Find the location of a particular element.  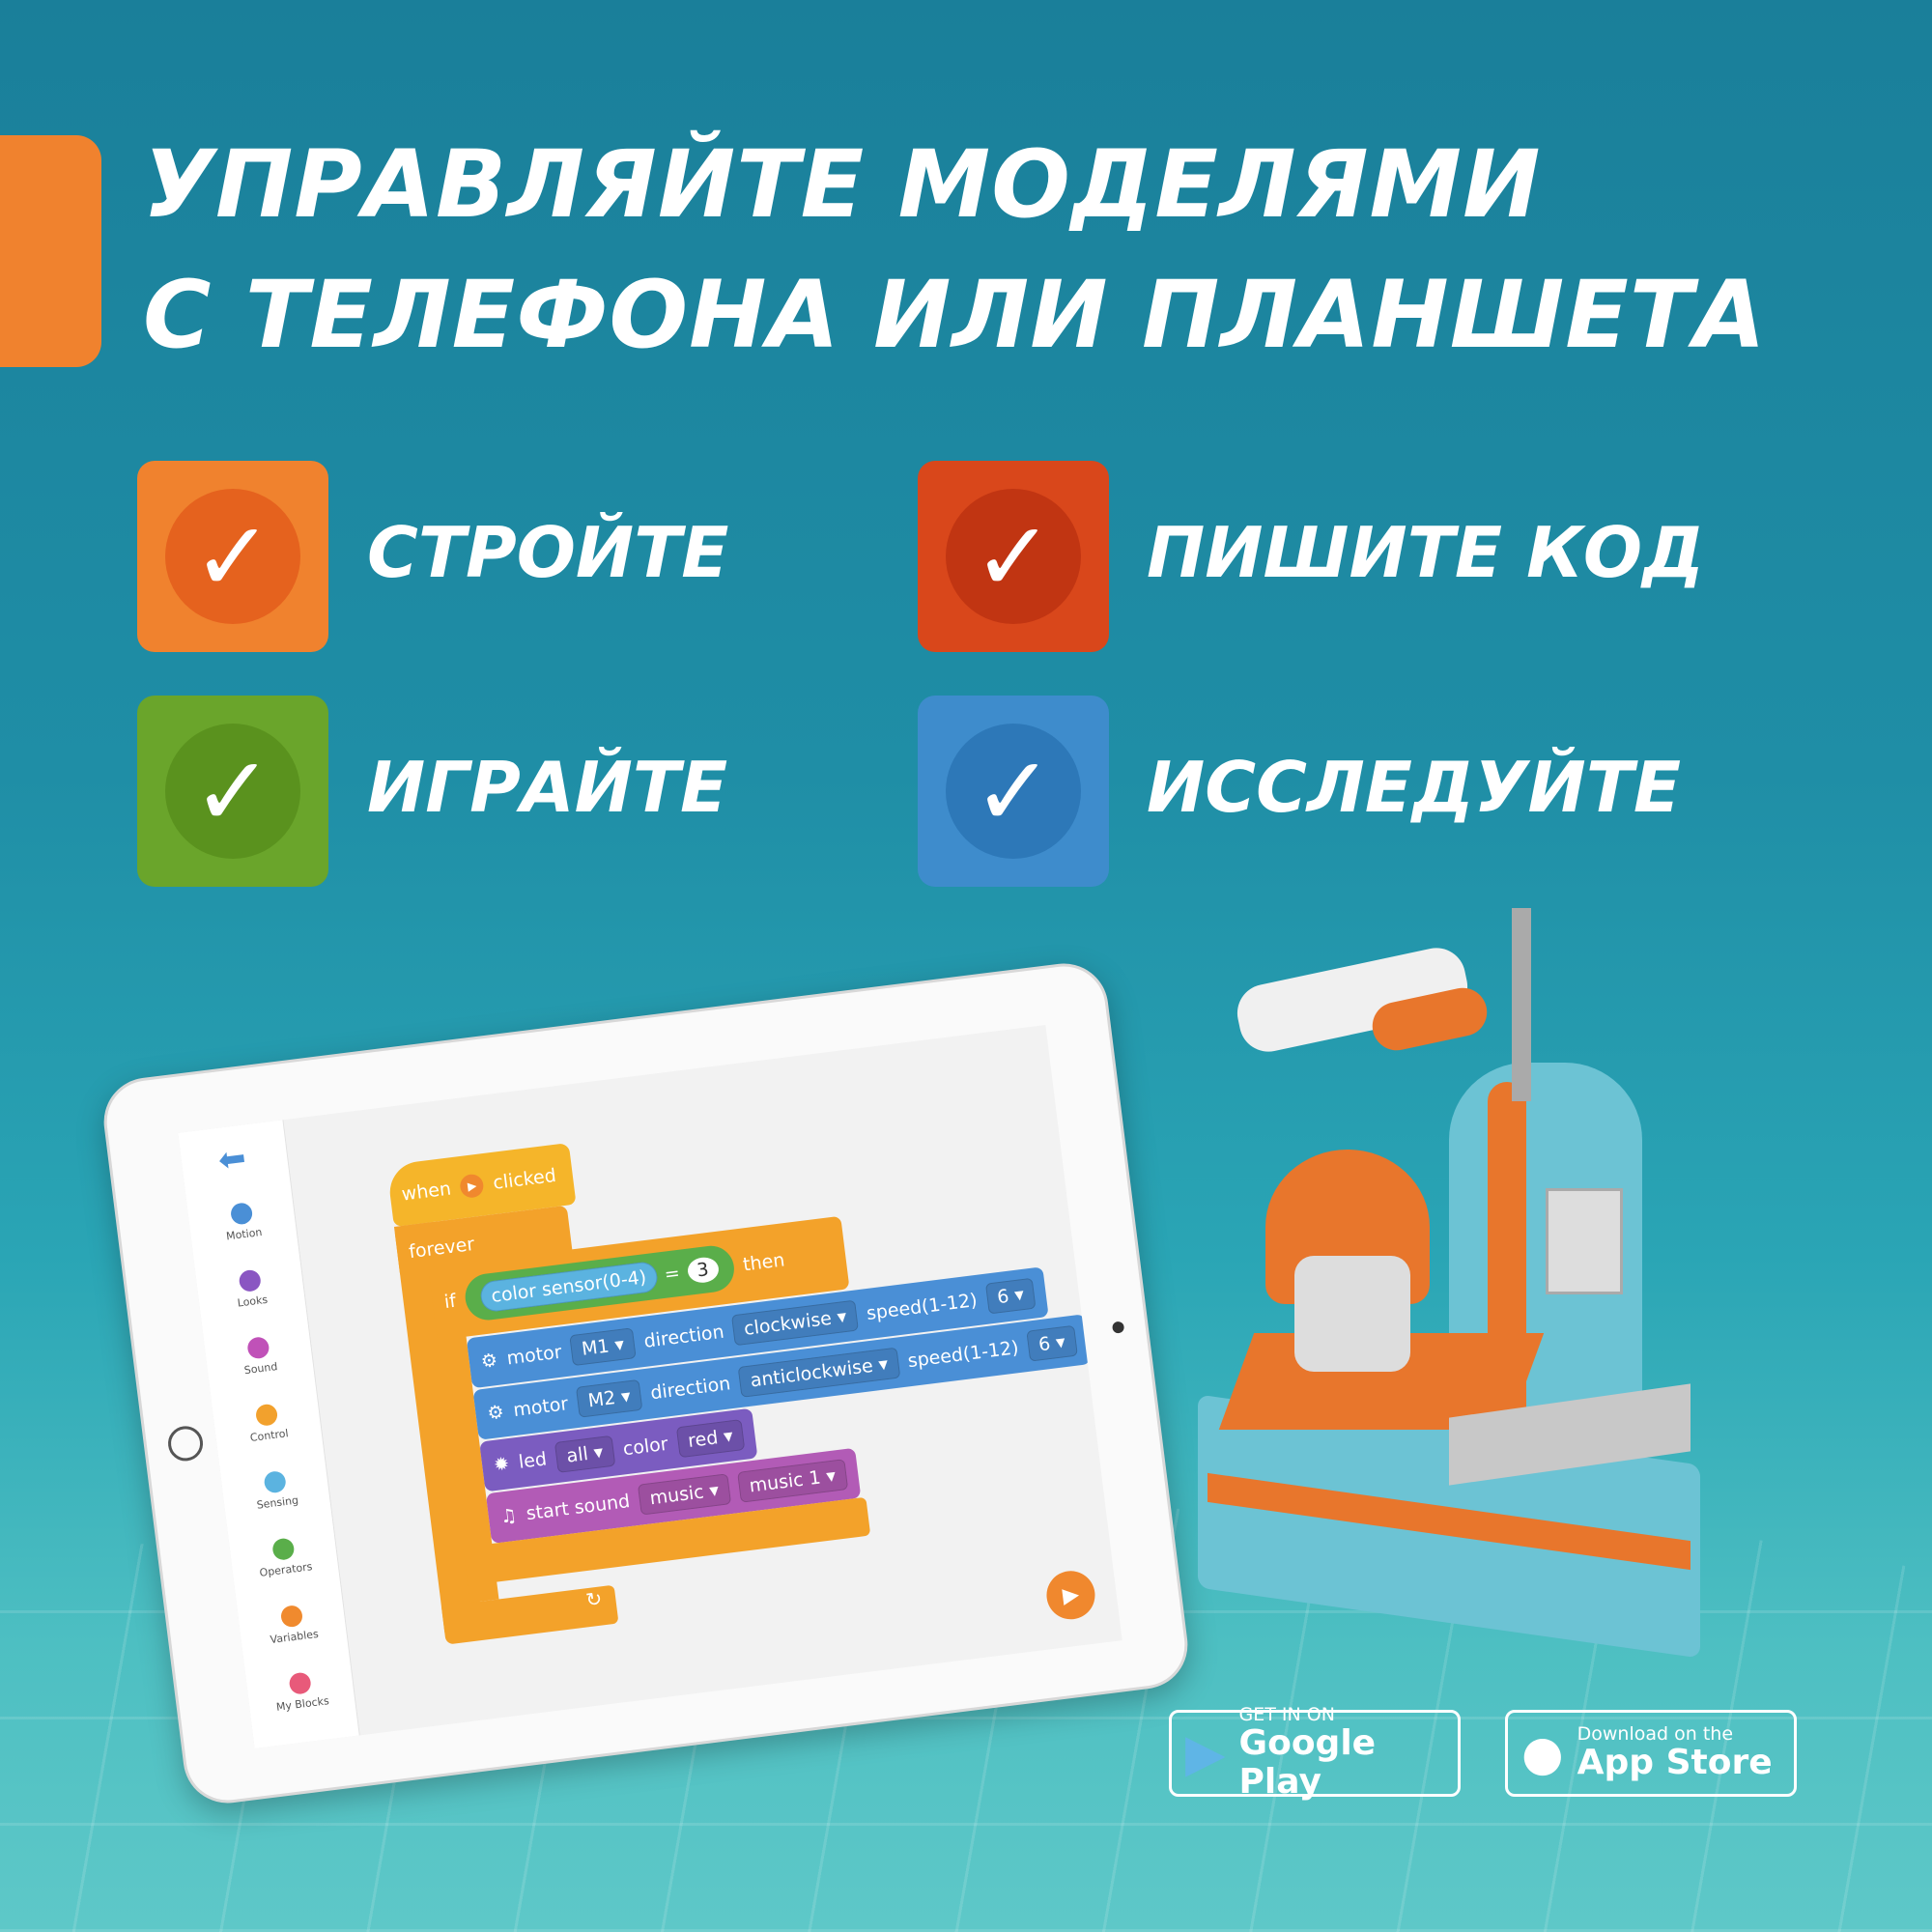

flag-play-icon: ▶ is located at coordinates (472, 1186).